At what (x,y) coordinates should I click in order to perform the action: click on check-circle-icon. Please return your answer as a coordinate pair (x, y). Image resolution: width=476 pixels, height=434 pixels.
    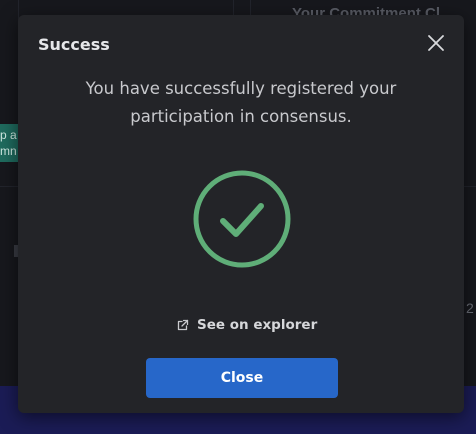
    Looking at the image, I should click on (242, 219).